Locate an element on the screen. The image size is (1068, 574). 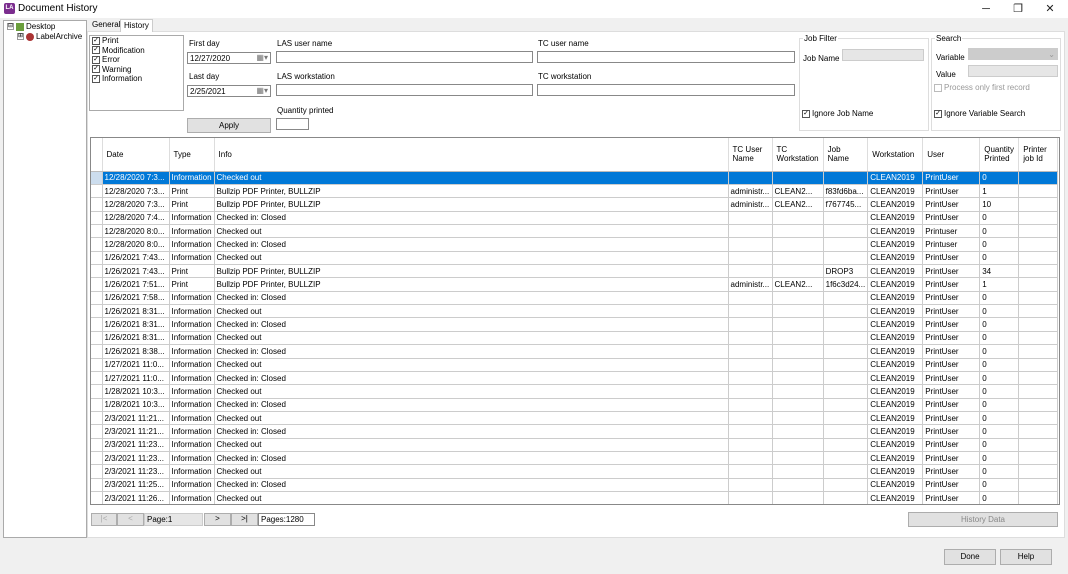
column-header: TC User Name is located at coordinates (750, 155).